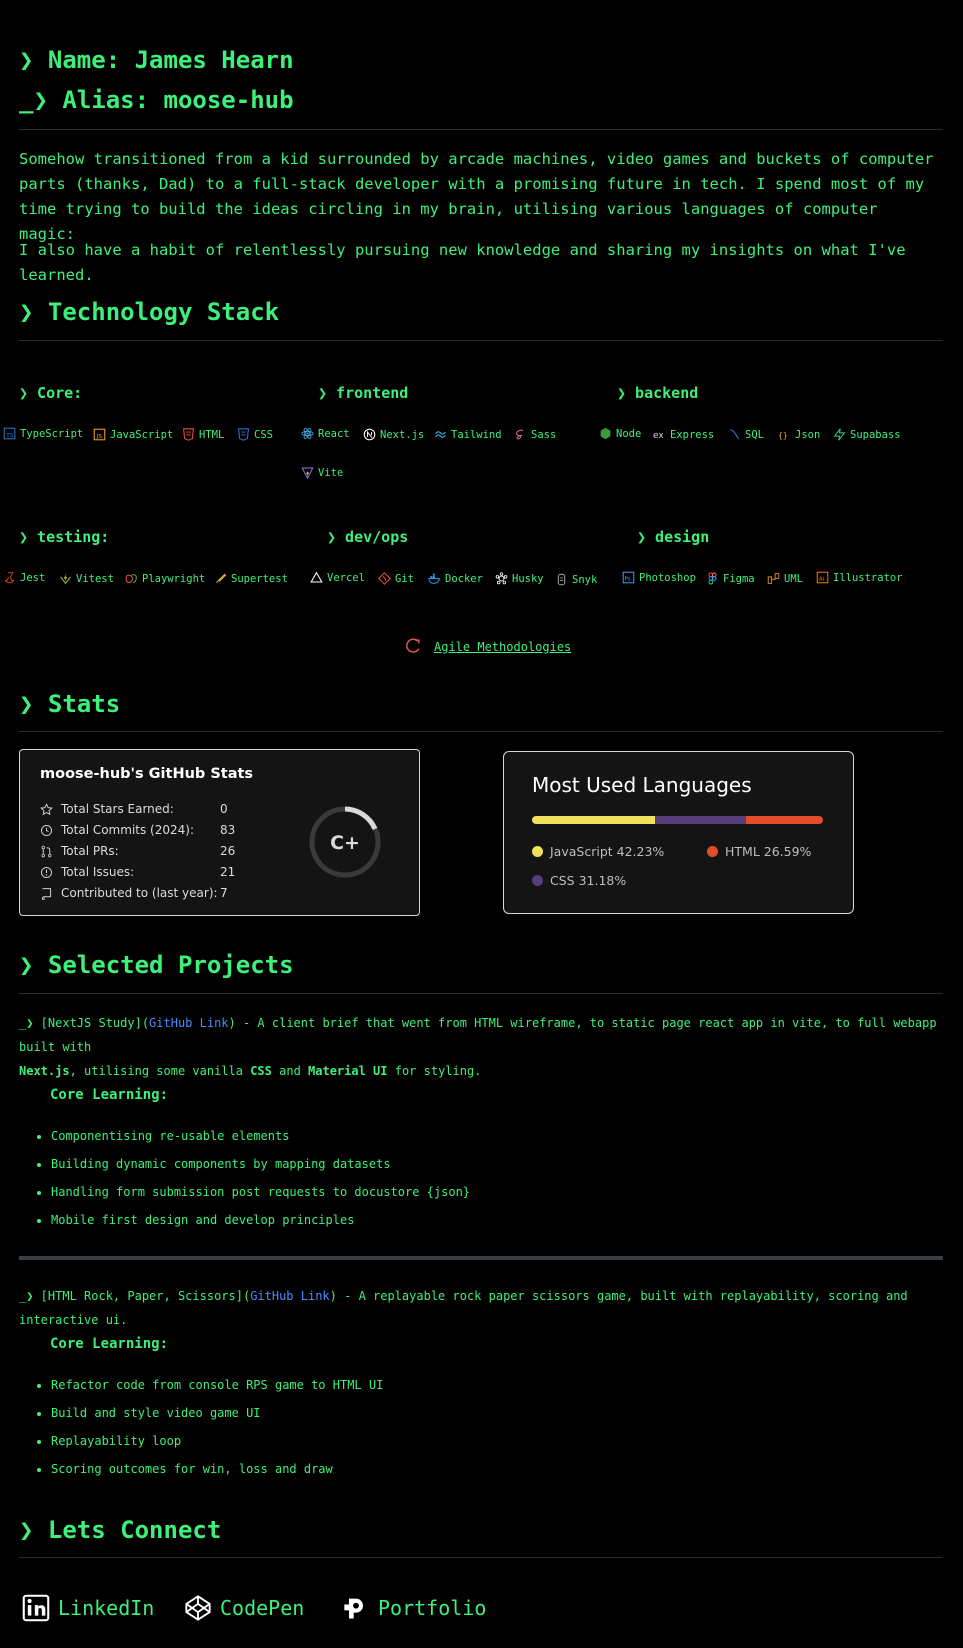 The height and width of the screenshot is (1648, 963). What do you see at coordinates (369, 434) in the screenshot?
I see `nextjs-icon` at bounding box center [369, 434].